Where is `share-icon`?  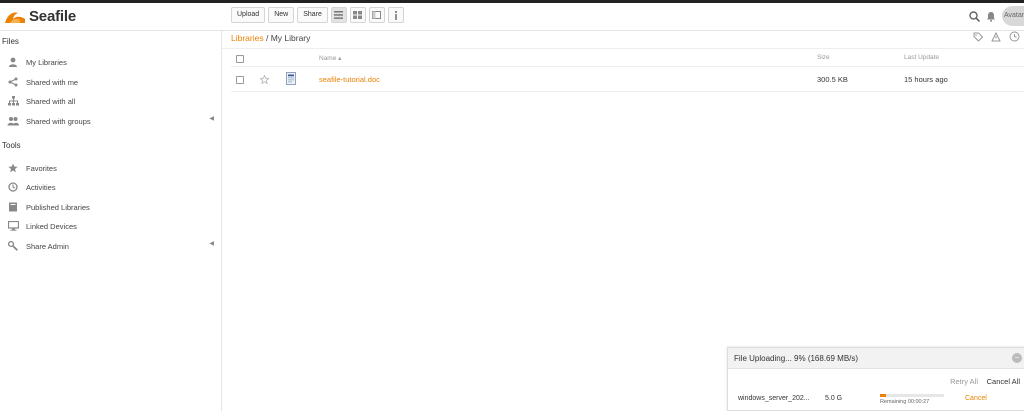 share-icon is located at coordinates (13, 82).